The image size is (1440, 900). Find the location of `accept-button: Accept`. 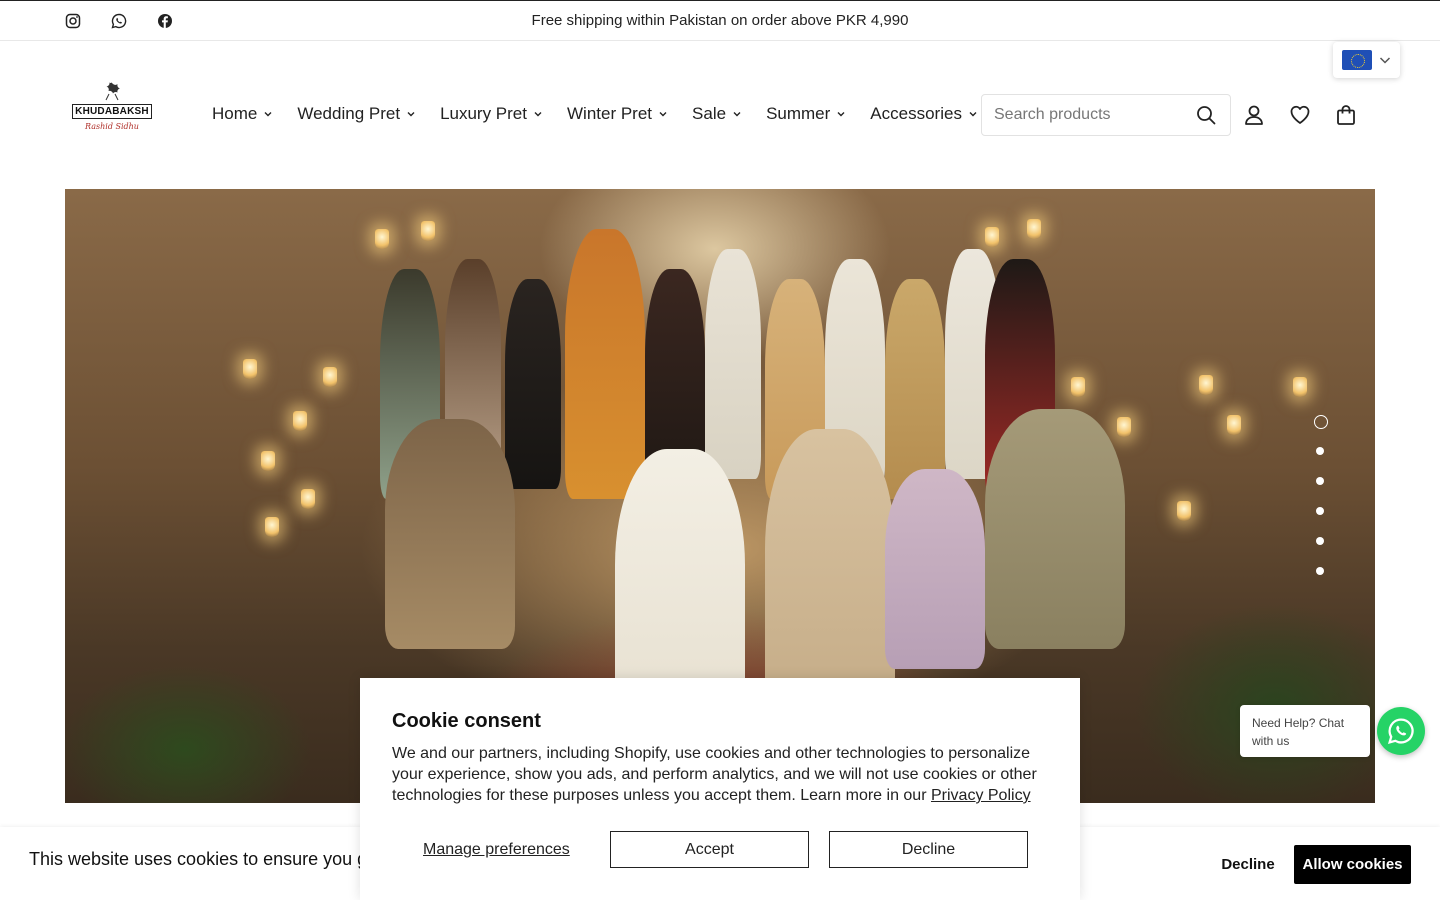

accept-button: Accept is located at coordinates (709, 849).